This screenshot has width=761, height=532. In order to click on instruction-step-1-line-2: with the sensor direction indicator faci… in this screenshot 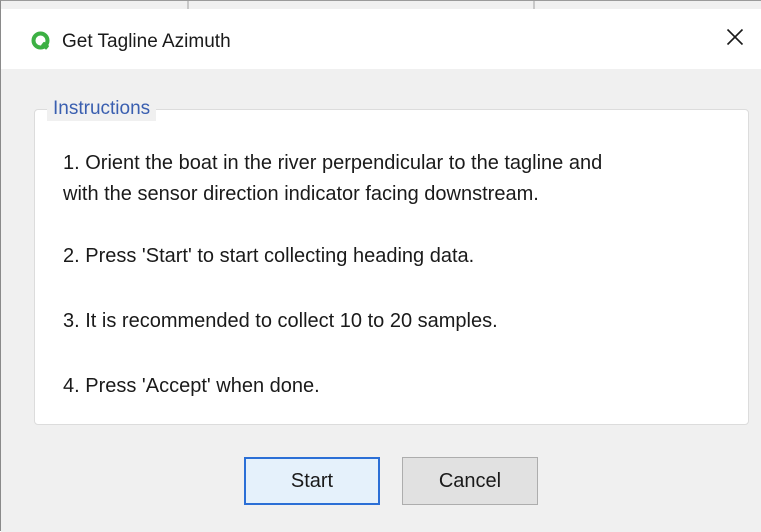, I will do `click(301, 194)`.